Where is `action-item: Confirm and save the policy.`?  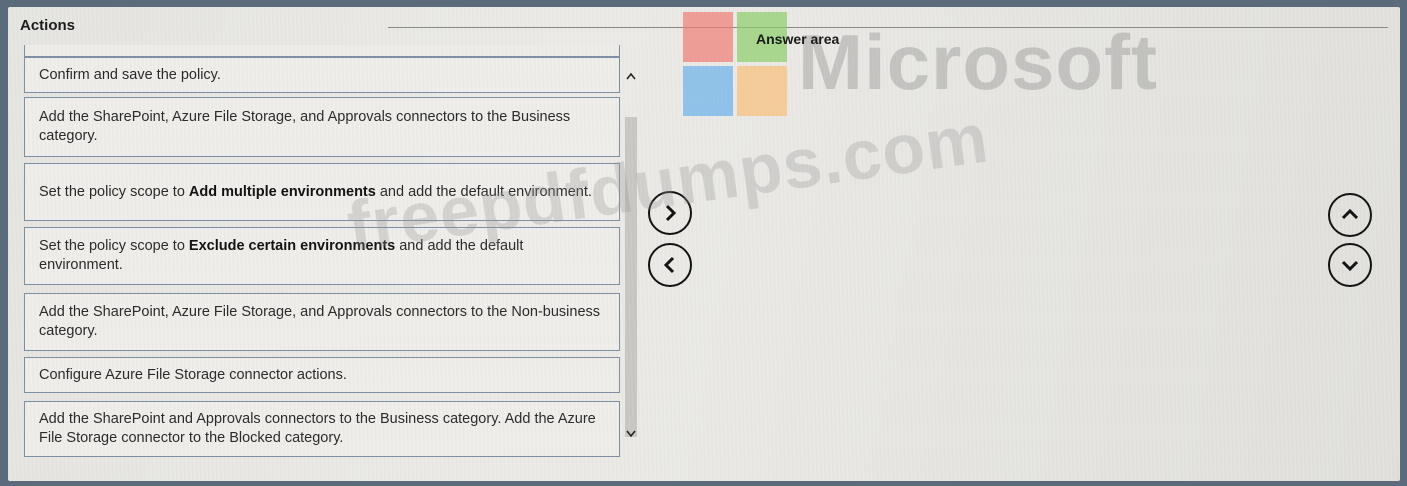 action-item: Confirm and save the policy. is located at coordinates (322, 75).